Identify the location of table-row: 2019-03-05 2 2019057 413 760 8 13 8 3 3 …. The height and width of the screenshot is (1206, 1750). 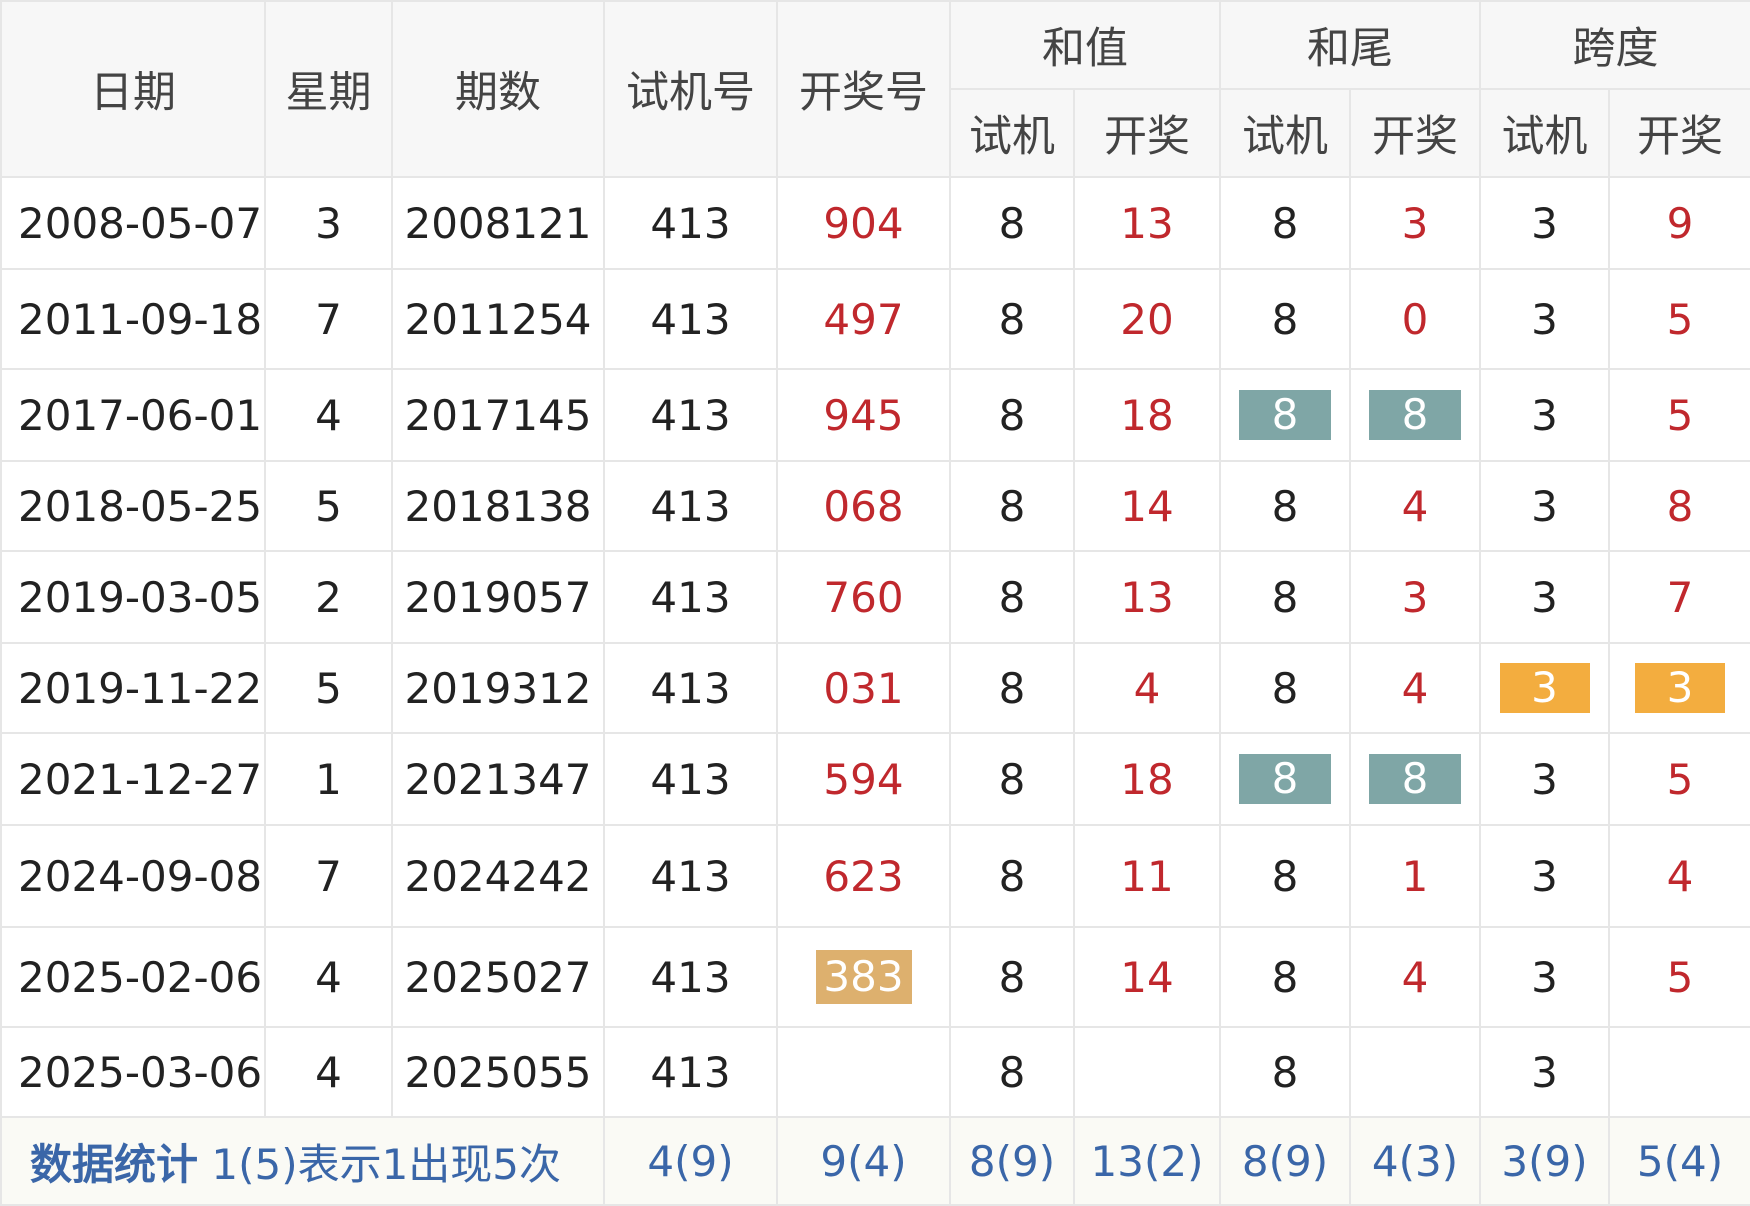
(875, 597).